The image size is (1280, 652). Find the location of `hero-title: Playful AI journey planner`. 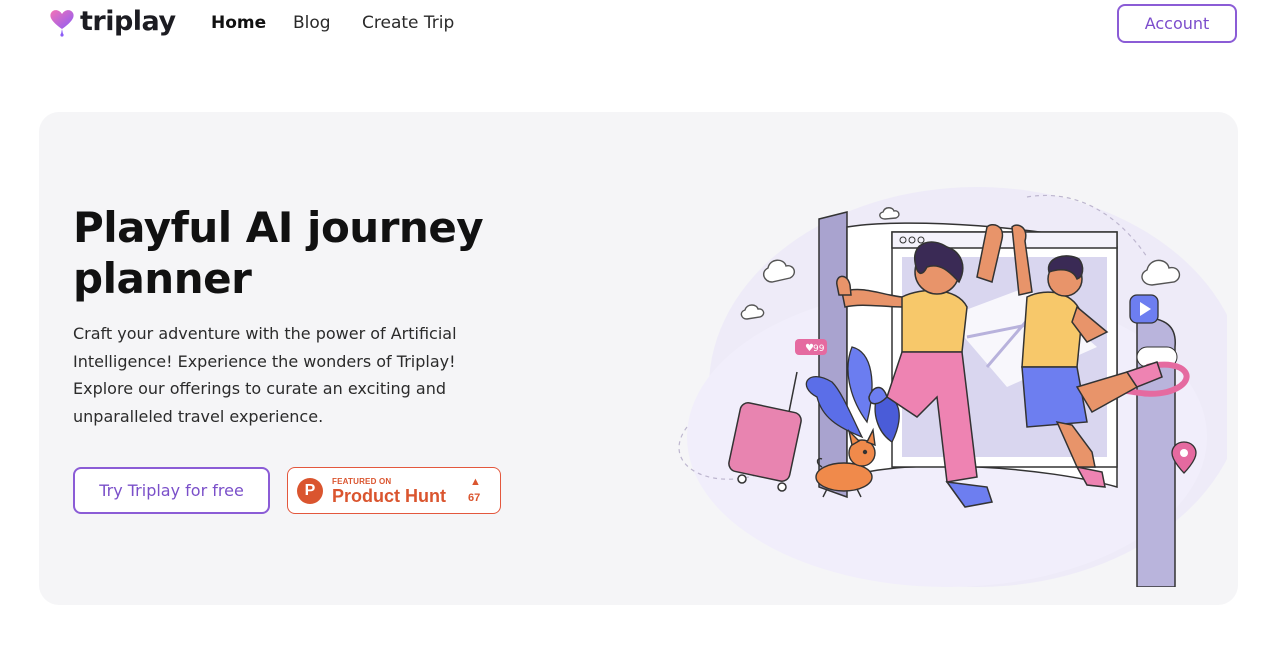

hero-title: Playful AI journey planner is located at coordinates (278, 253).